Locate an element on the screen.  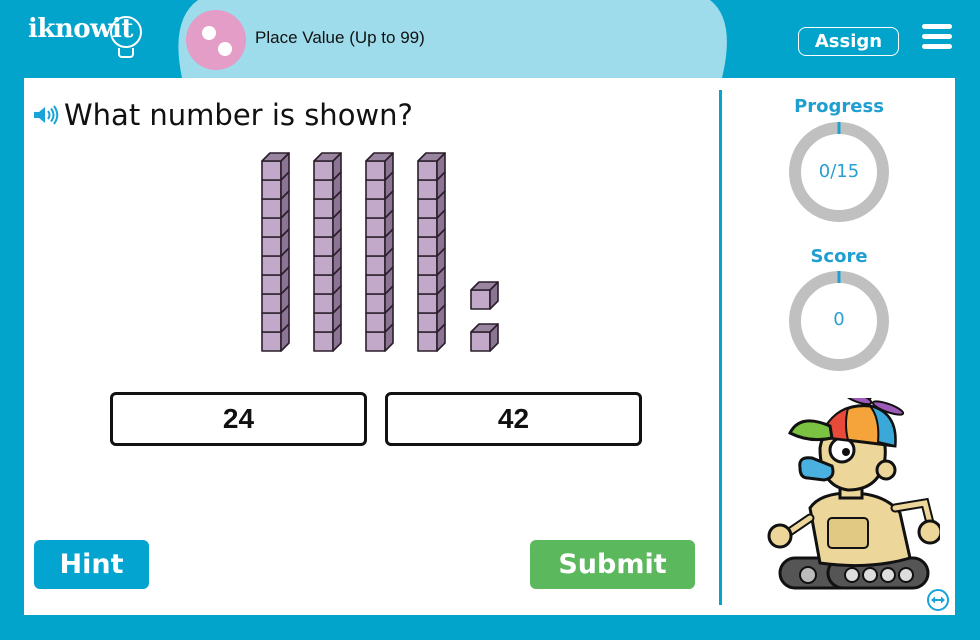
two-dots-icon is located at coordinates (216, 40).